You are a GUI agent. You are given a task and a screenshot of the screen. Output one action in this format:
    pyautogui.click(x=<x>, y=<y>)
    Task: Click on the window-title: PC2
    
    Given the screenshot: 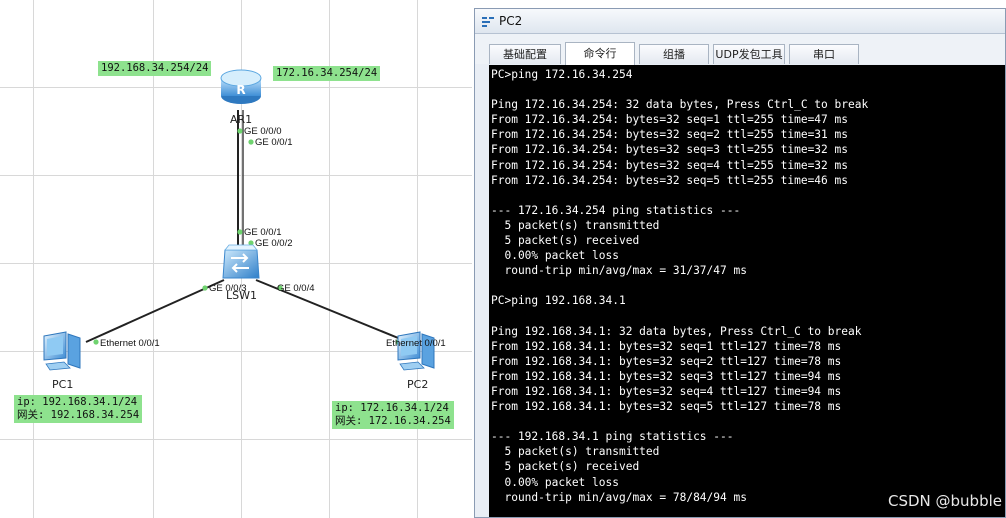 What is the action you would take?
    pyautogui.click(x=511, y=21)
    